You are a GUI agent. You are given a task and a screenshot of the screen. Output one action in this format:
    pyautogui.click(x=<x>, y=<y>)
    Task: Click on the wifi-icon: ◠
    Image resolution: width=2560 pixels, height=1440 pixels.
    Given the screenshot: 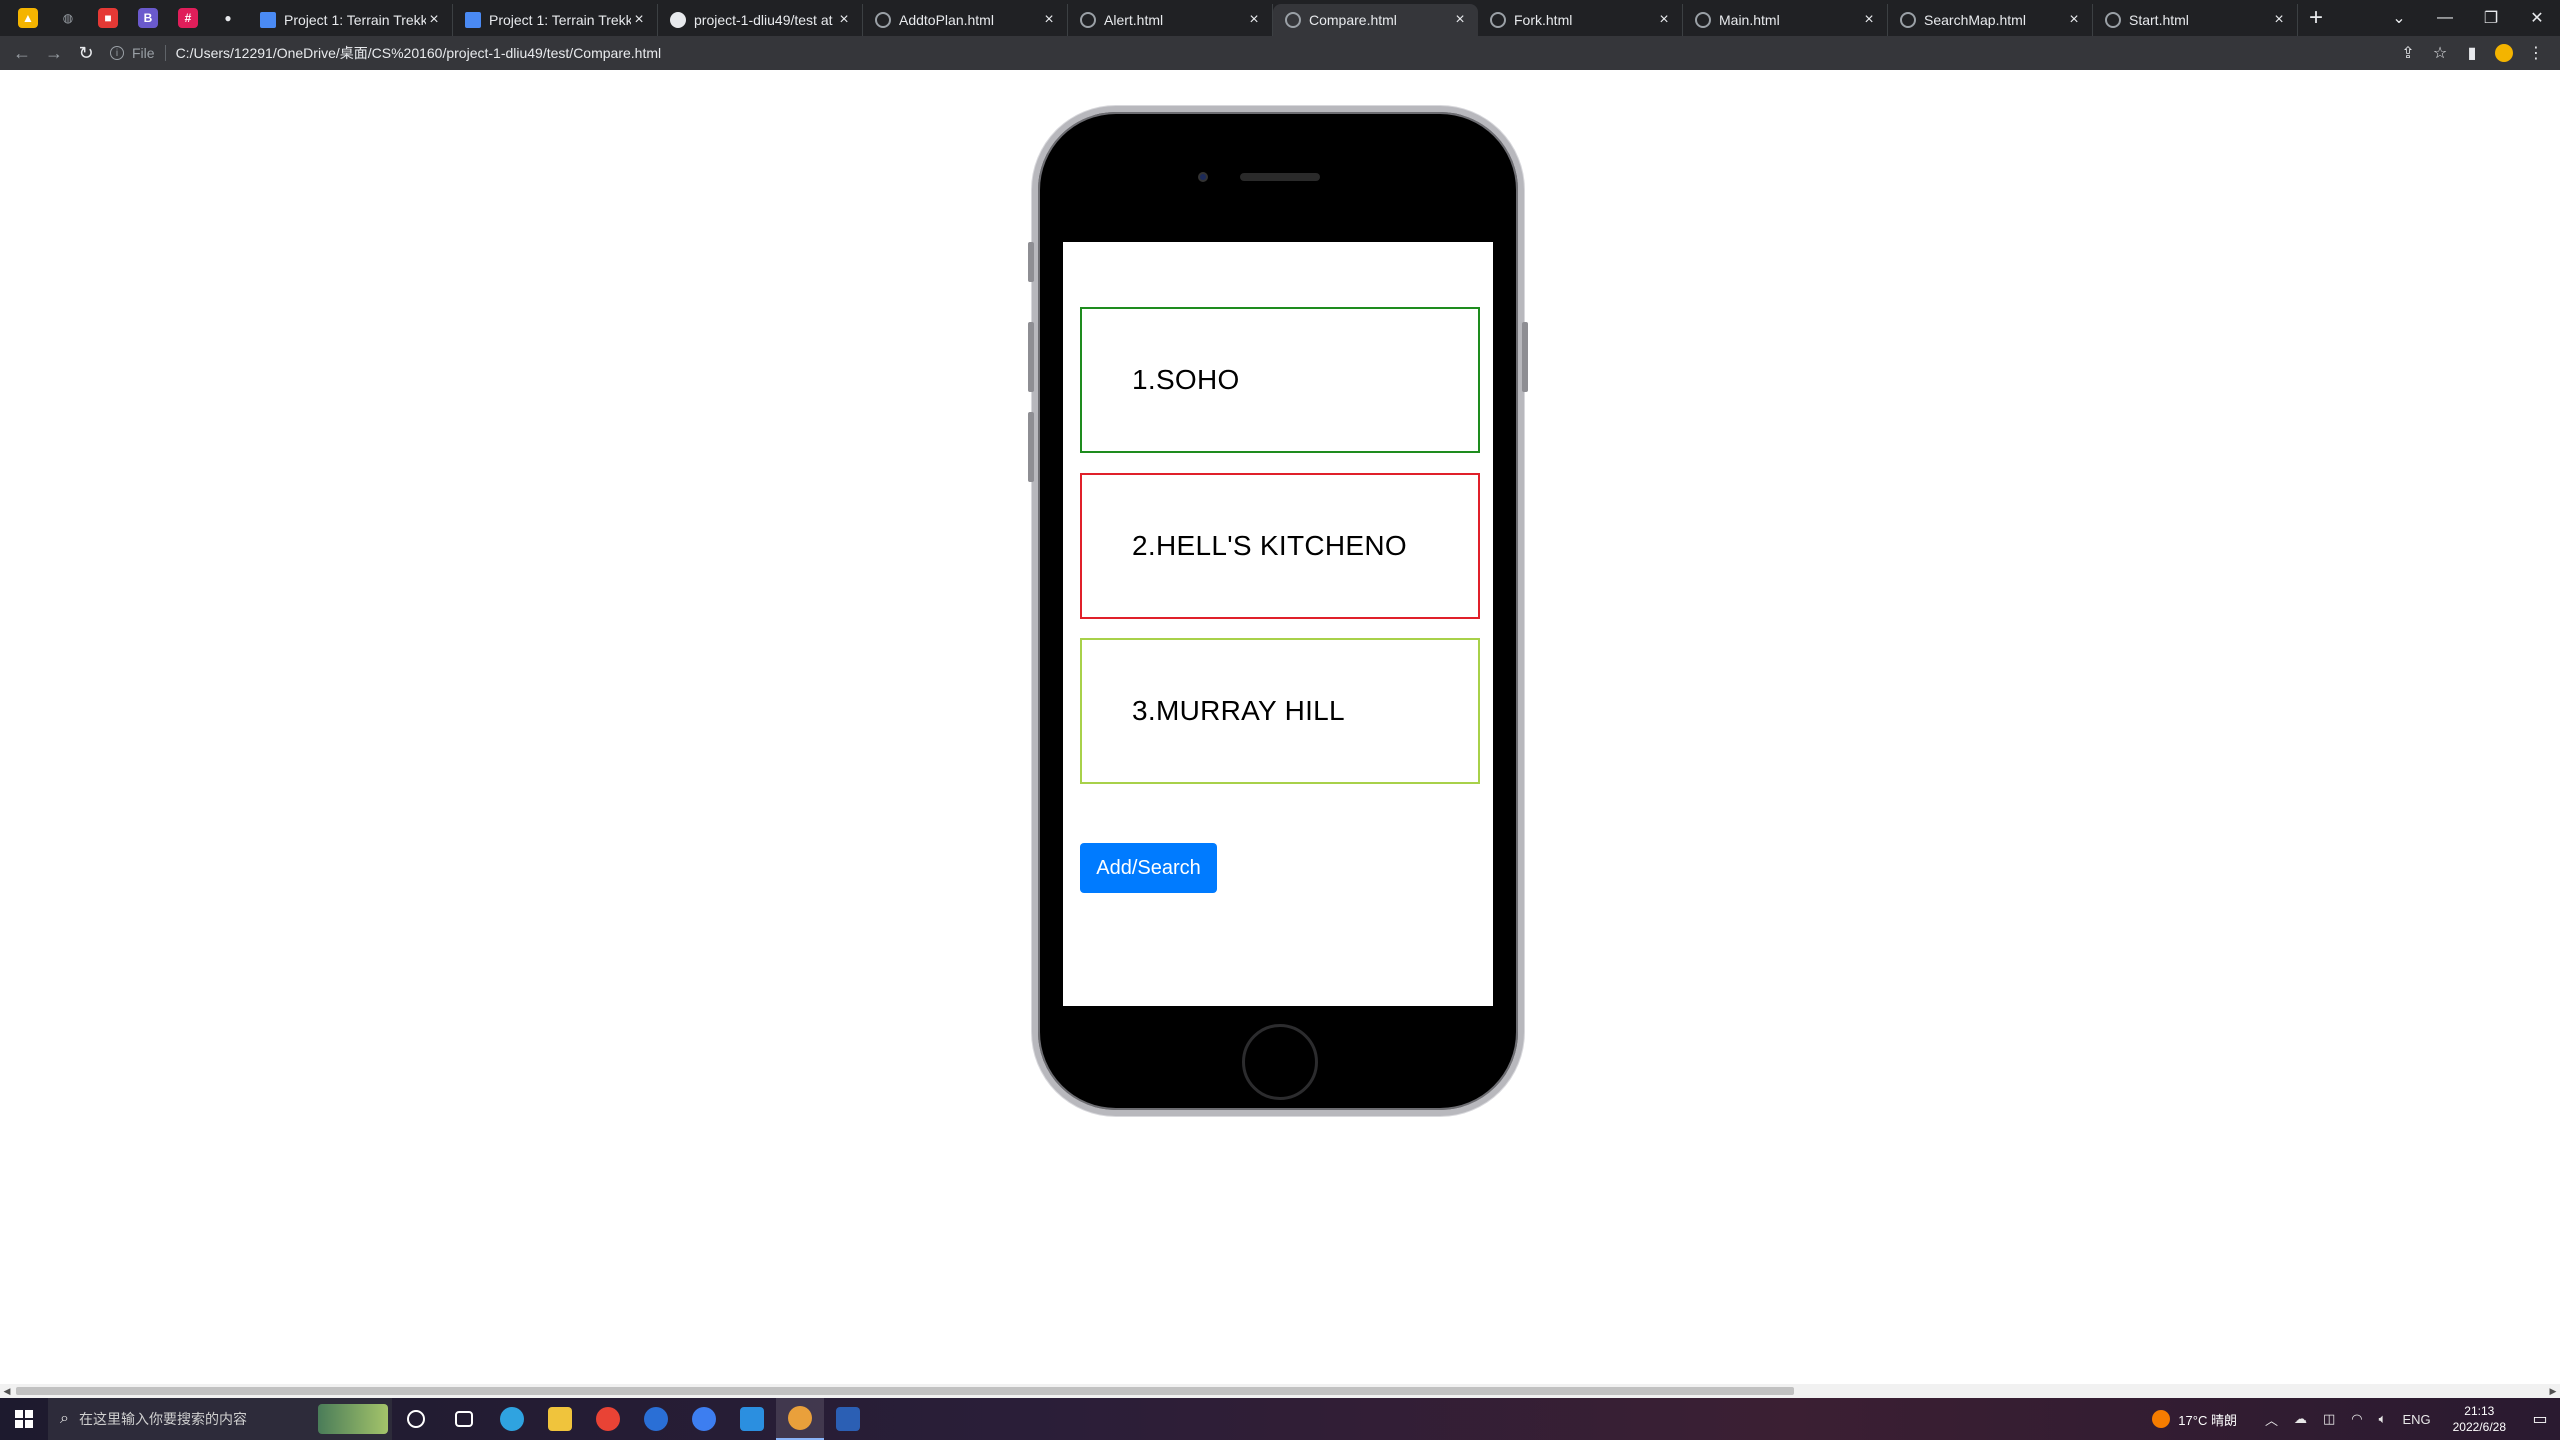 What is the action you would take?
    pyautogui.click(x=2356, y=1419)
    